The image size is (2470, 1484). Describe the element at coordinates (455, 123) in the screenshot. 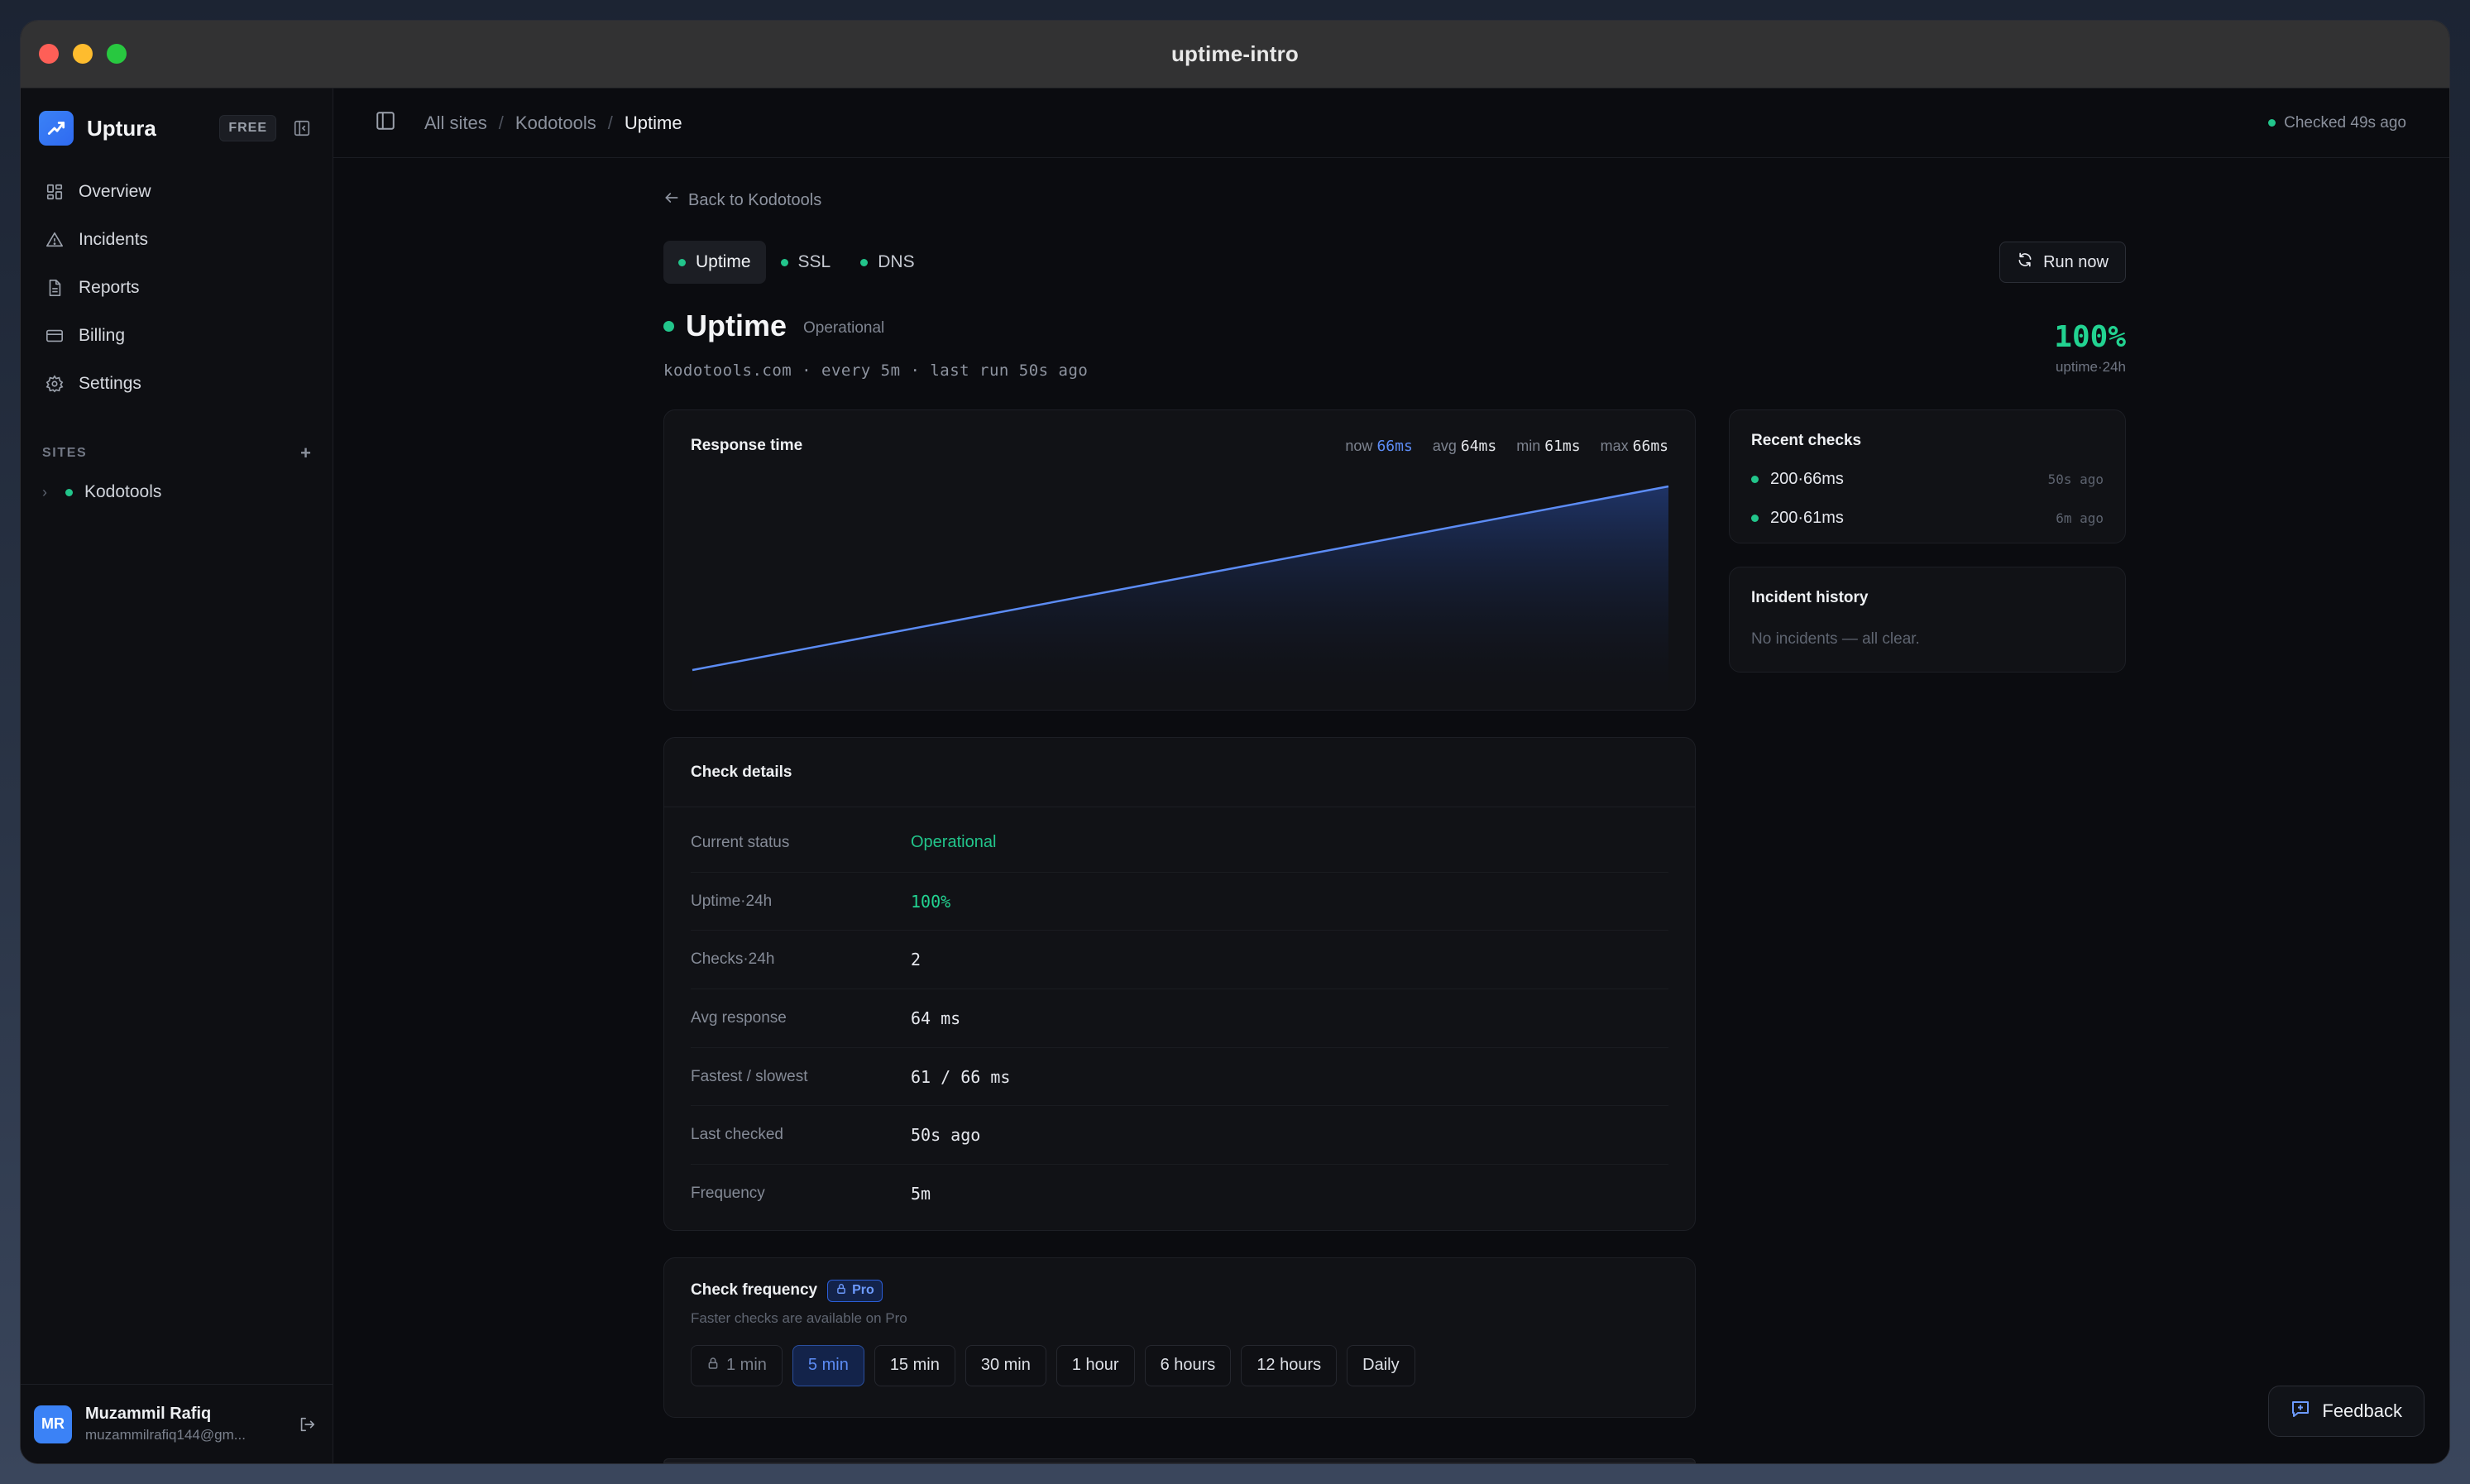

I see `breadcrumb-all-sites: All sites` at that location.